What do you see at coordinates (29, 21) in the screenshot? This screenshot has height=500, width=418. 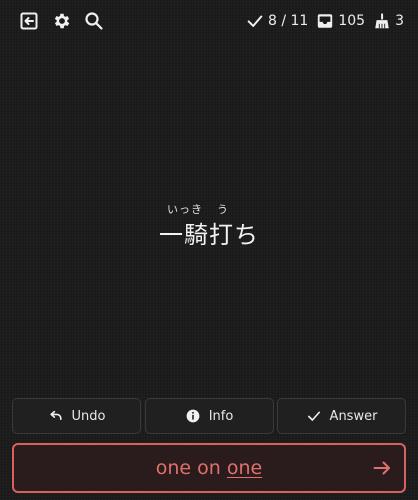 I see `exit-icon` at bounding box center [29, 21].